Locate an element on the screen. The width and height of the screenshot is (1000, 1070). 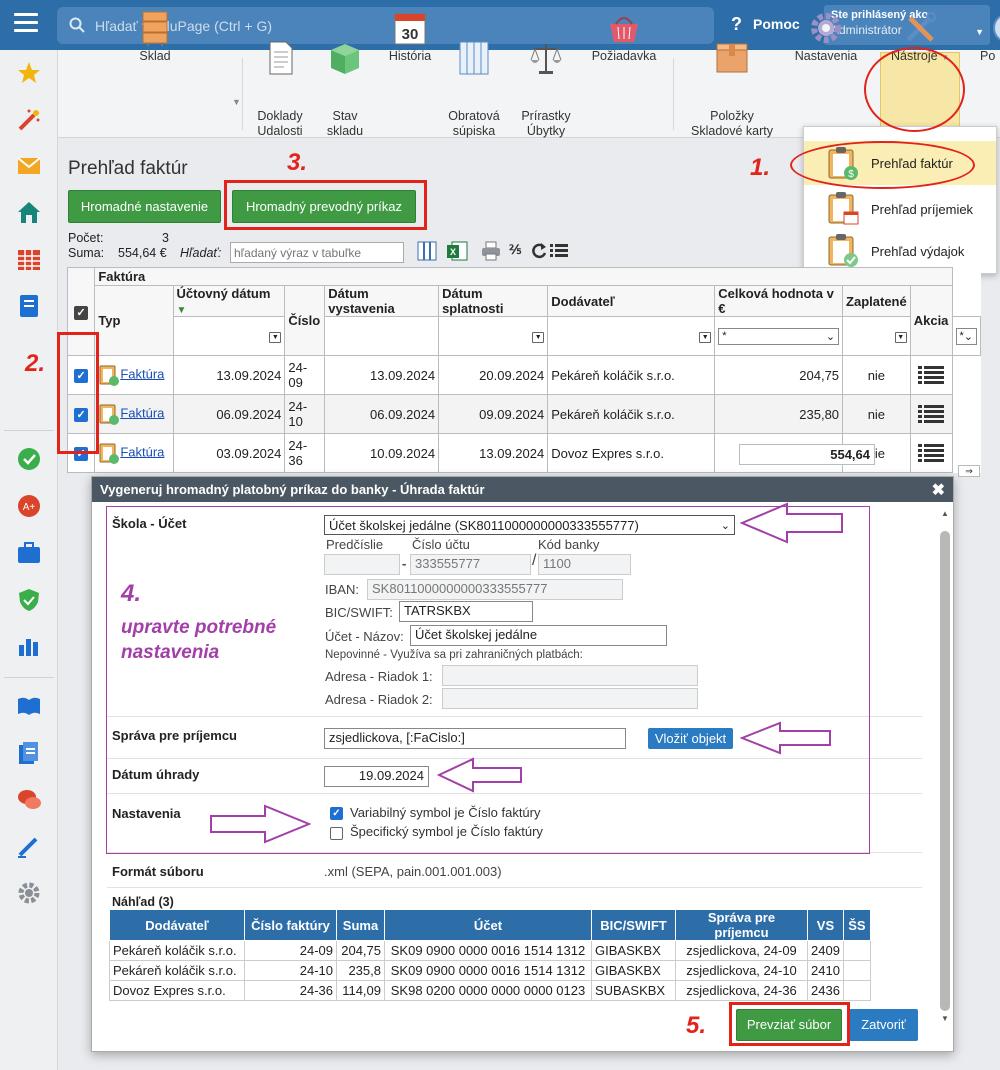
close-icon: ✖ is located at coordinates (938, 490).